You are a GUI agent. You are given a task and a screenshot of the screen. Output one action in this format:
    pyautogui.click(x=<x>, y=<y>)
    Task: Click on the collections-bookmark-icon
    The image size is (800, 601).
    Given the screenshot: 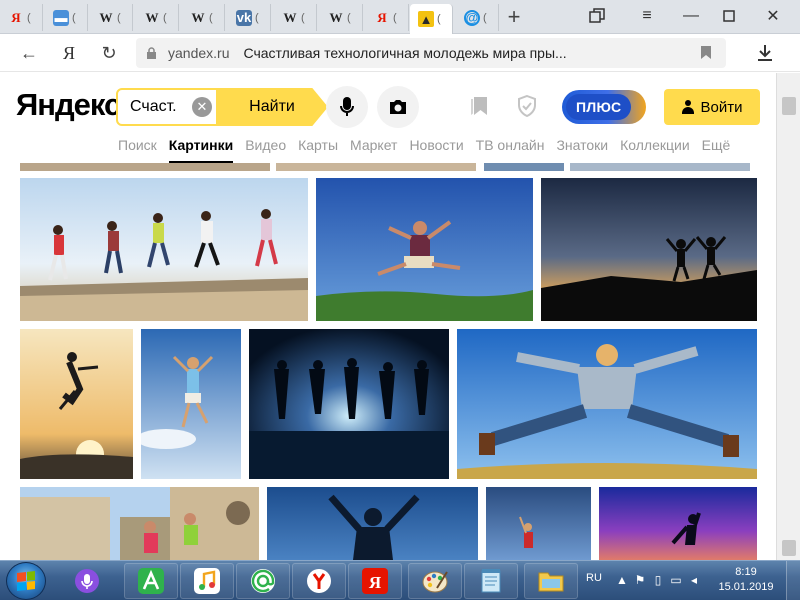 What is the action you would take?
    pyautogui.click(x=479, y=106)
    